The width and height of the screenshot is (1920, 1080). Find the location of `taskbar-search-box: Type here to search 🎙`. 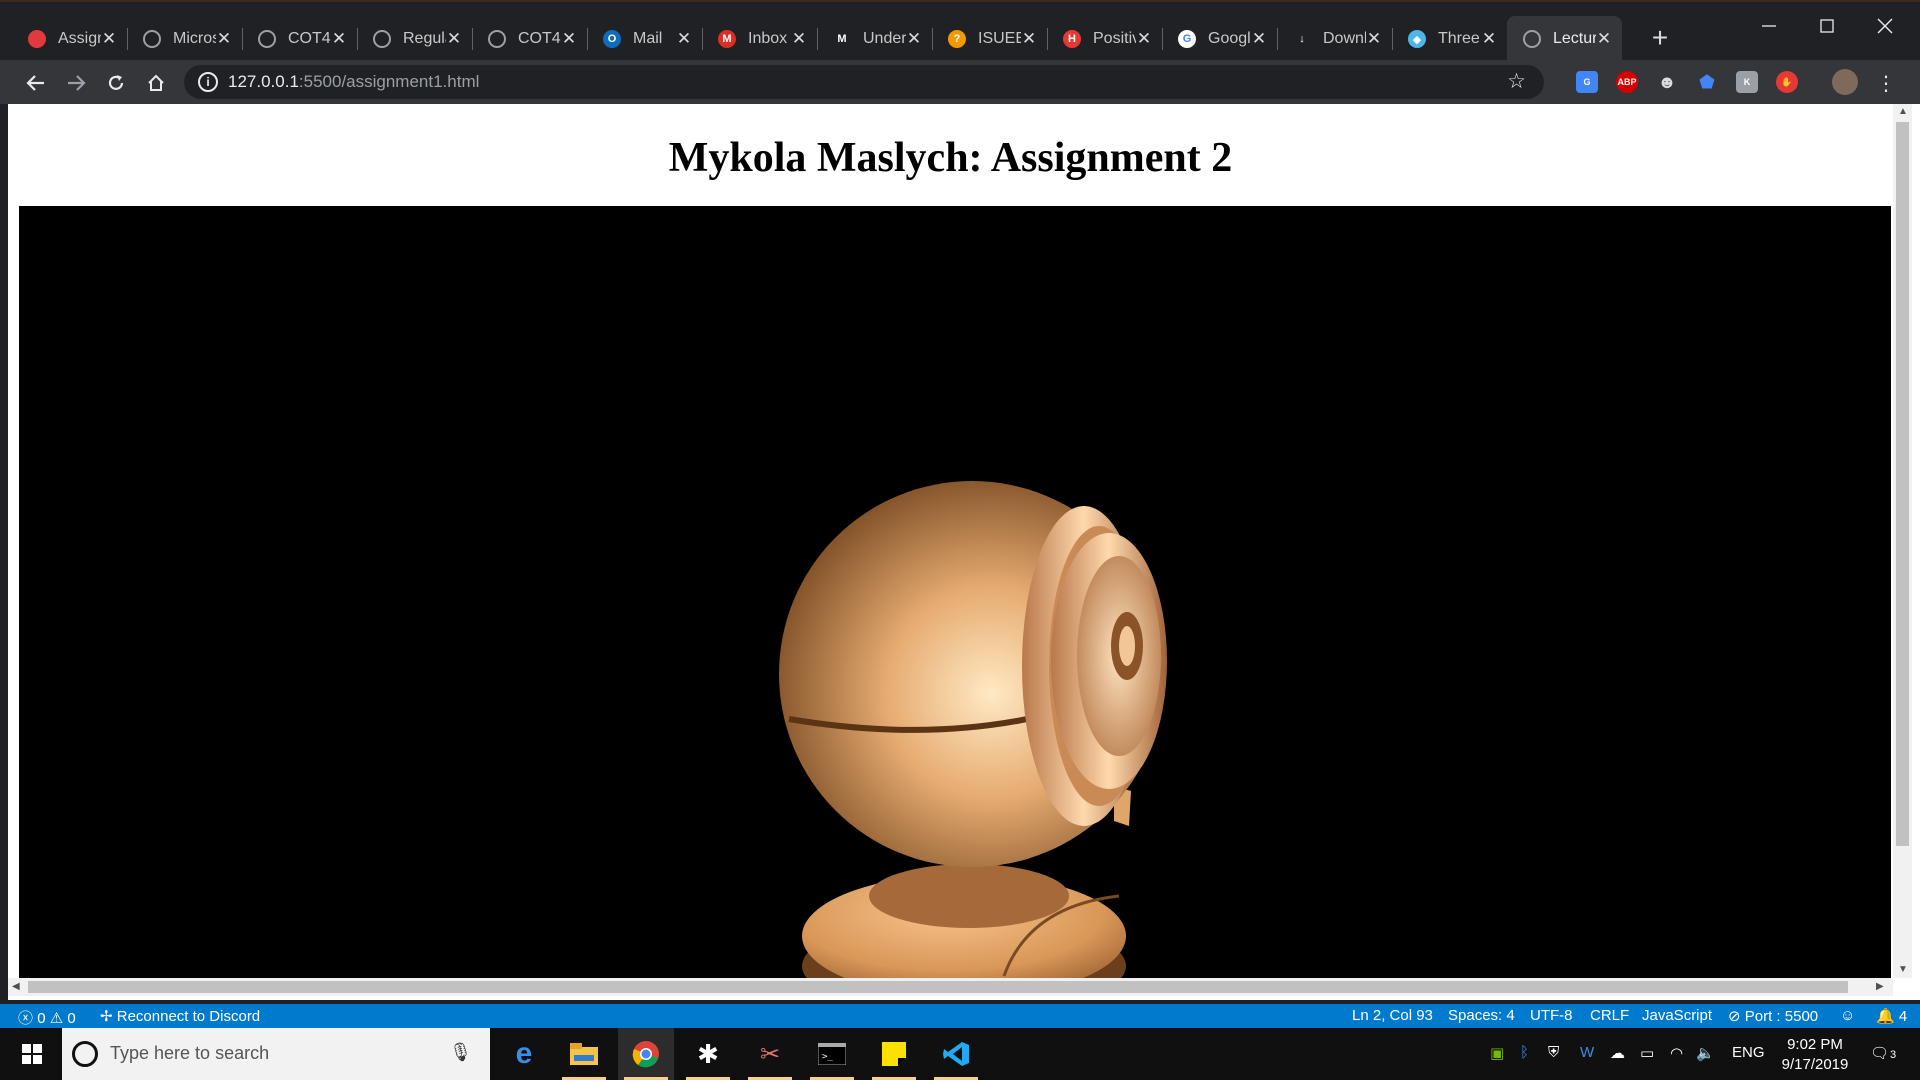

taskbar-search-box: Type here to search 🎙 is located at coordinates (276, 1054).